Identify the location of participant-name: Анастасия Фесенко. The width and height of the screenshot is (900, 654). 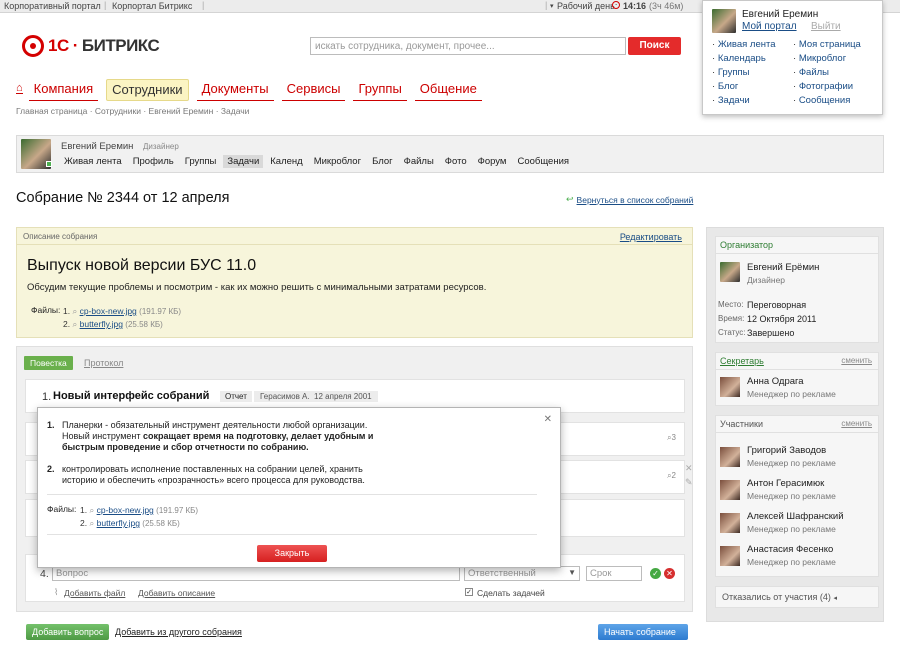
(790, 549).